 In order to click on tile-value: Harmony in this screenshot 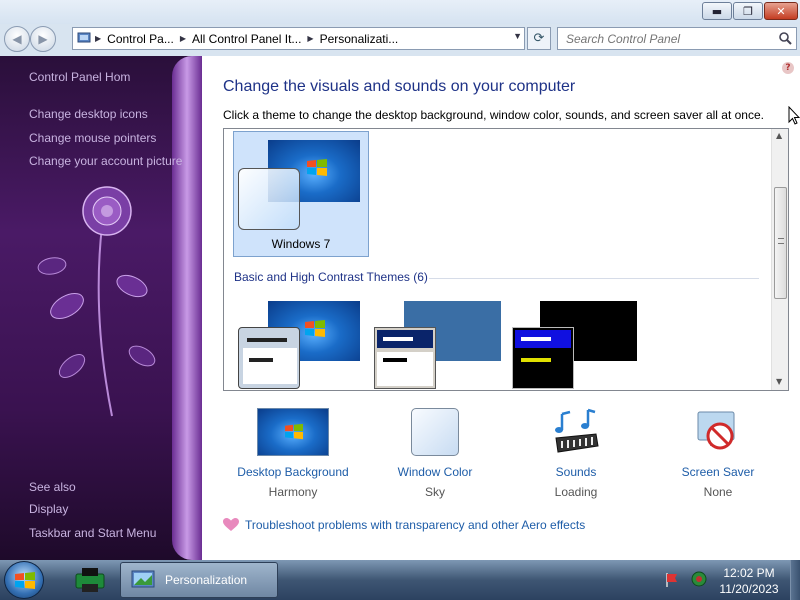, I will do `click(293, 492)`.